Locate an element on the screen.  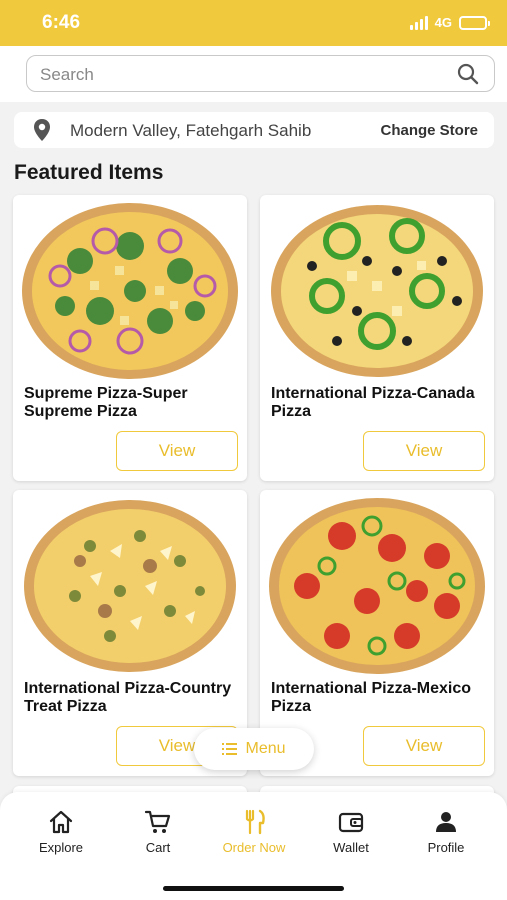
tab-wallet: Wallet is located at coordinates (351, 831).